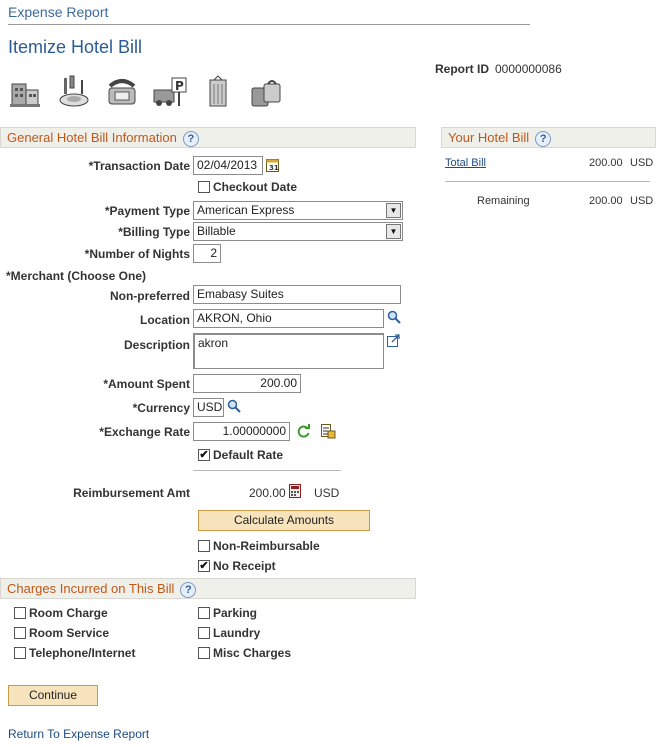 This screenshot has width=660, height=747. What do you see at coordinates (393, 340) in the screenshot?
I see `expand-icon` at bounding box center [393, 340].